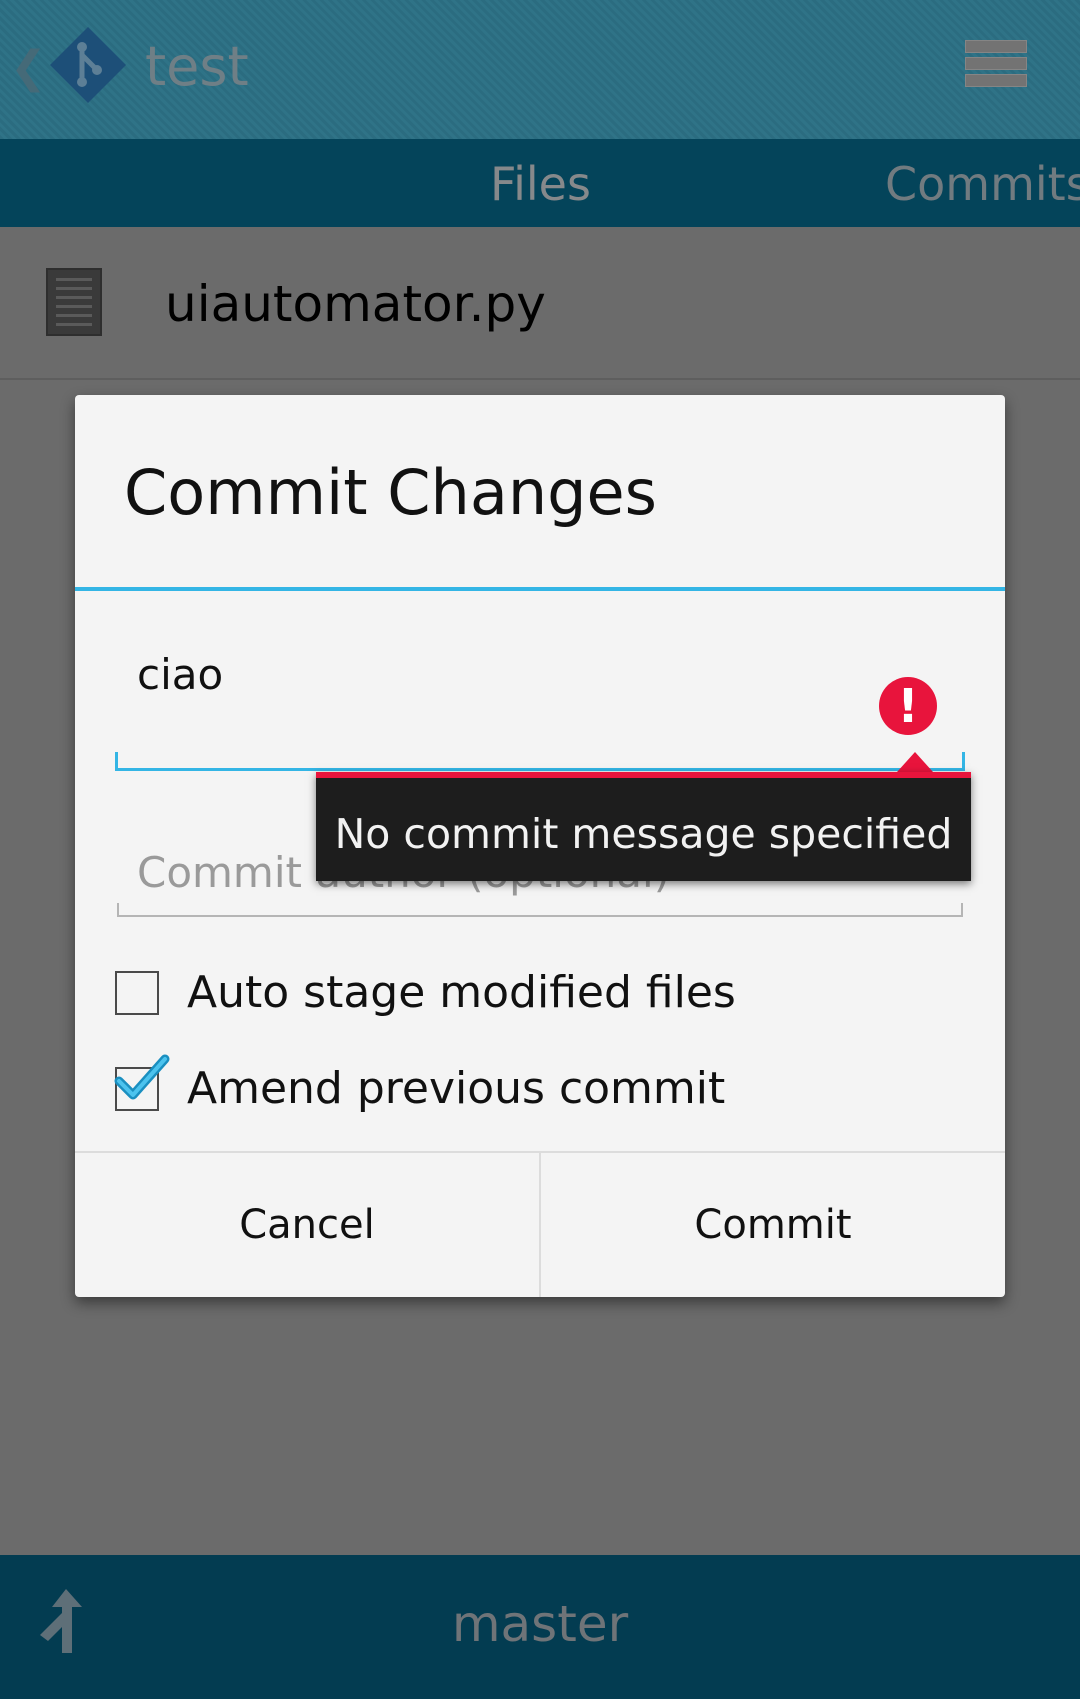 Image resolution: width=1080 pixels, height=1699 pixels. I want to click on dialog-title: Commit Changes, so click(390, 492).